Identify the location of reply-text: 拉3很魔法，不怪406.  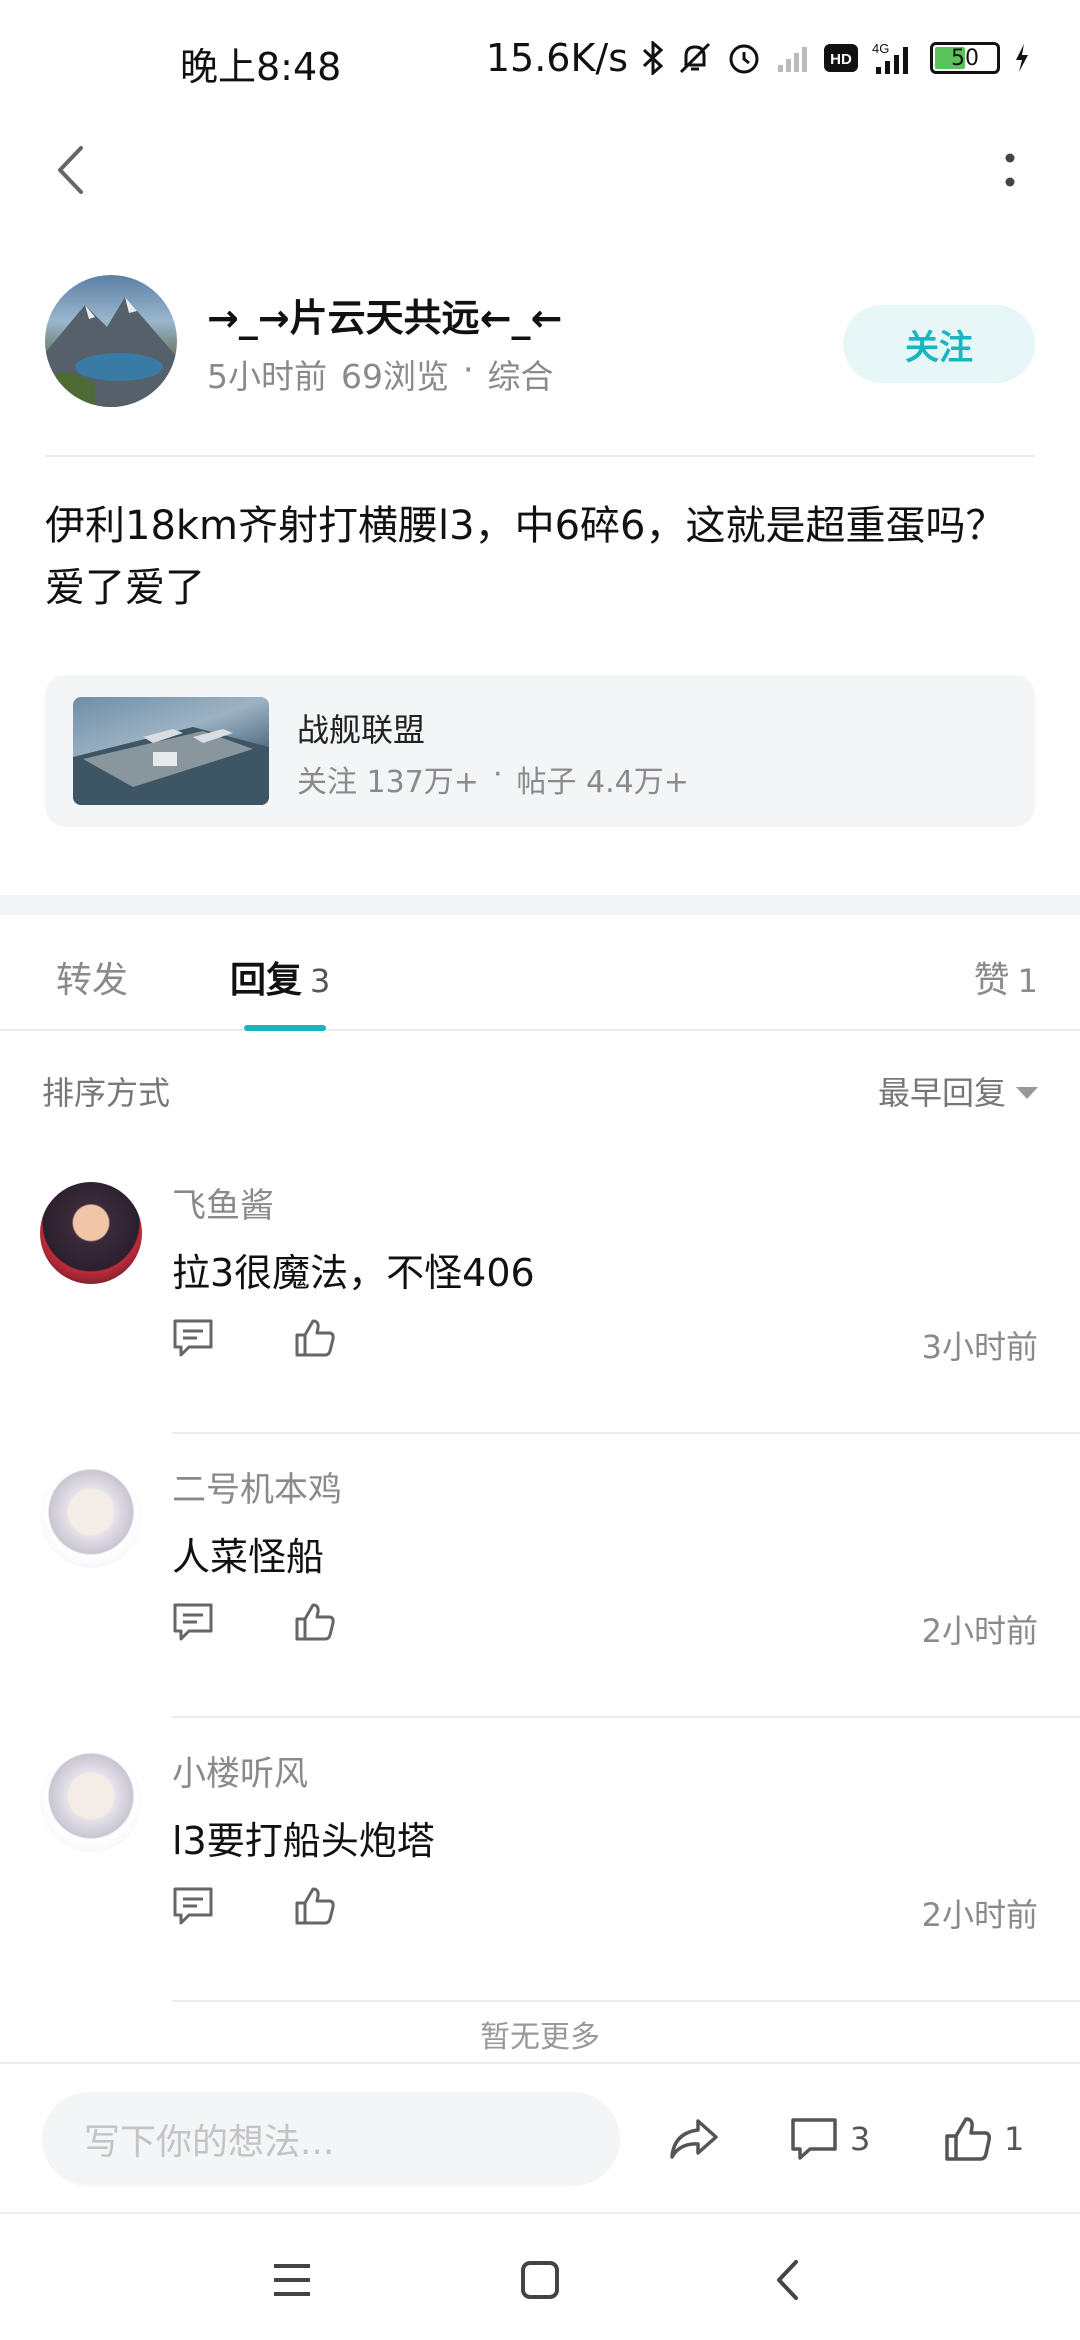
(353, 1273).